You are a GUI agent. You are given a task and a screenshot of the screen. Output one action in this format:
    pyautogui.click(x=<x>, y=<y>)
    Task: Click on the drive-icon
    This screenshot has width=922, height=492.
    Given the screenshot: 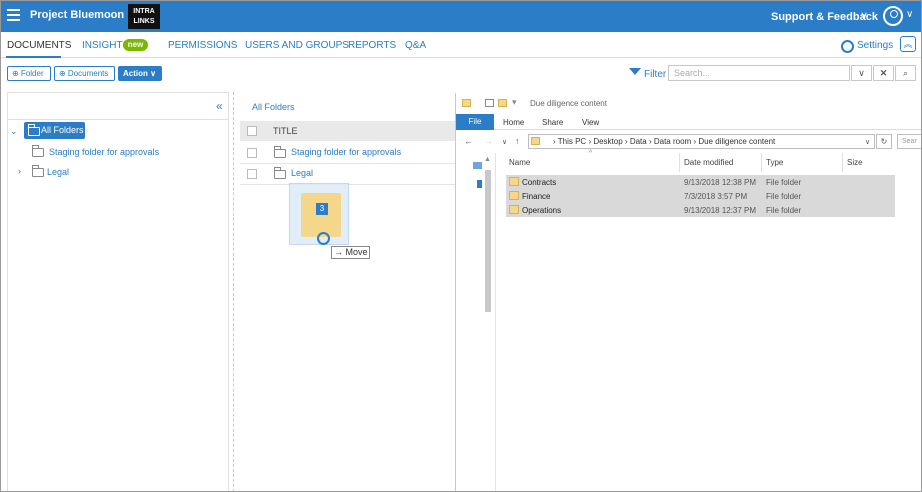 What is the action you would take?
    pyautogui.click(x=479, y=184)
    